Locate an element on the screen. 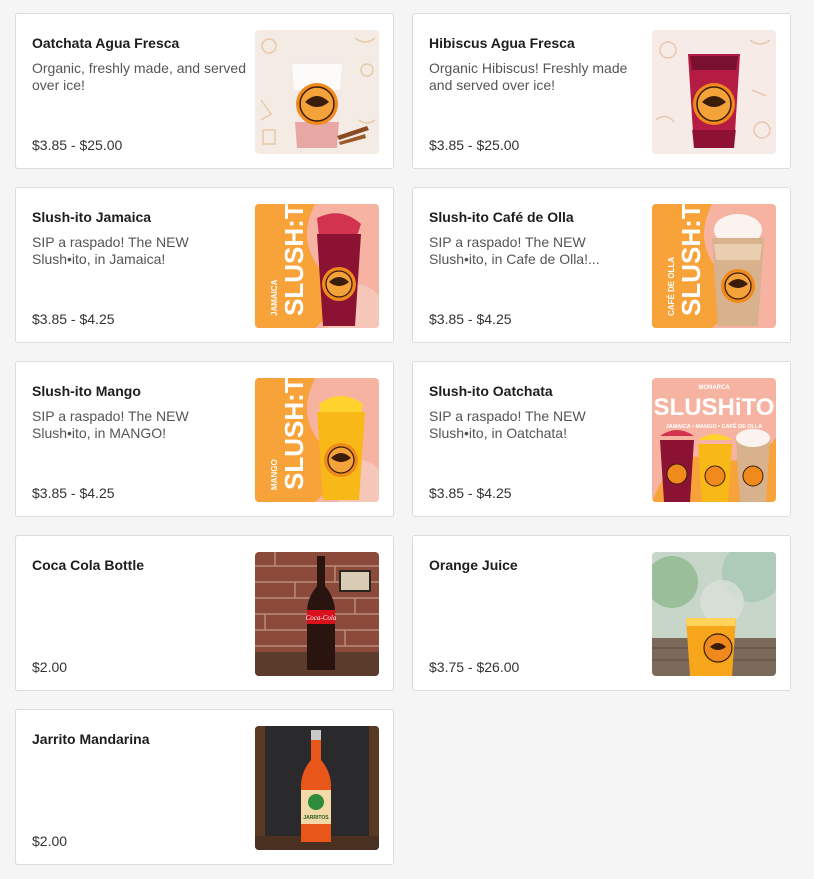 This screenshot has height=879, width=814. item-title: Slush-ito Oatchata is located at coordinates (491, 391).